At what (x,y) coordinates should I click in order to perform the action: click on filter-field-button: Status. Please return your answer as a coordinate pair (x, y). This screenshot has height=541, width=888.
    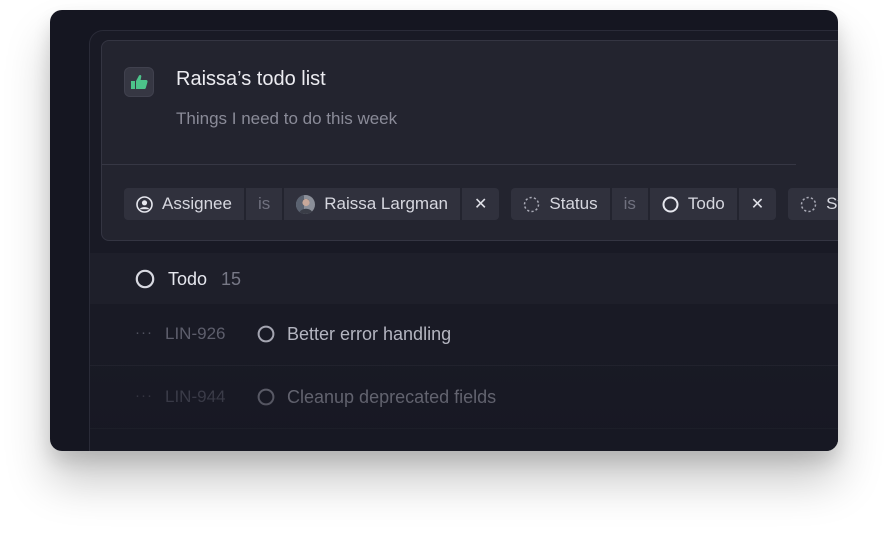
    Looking at the image, I should click on (560, 204).